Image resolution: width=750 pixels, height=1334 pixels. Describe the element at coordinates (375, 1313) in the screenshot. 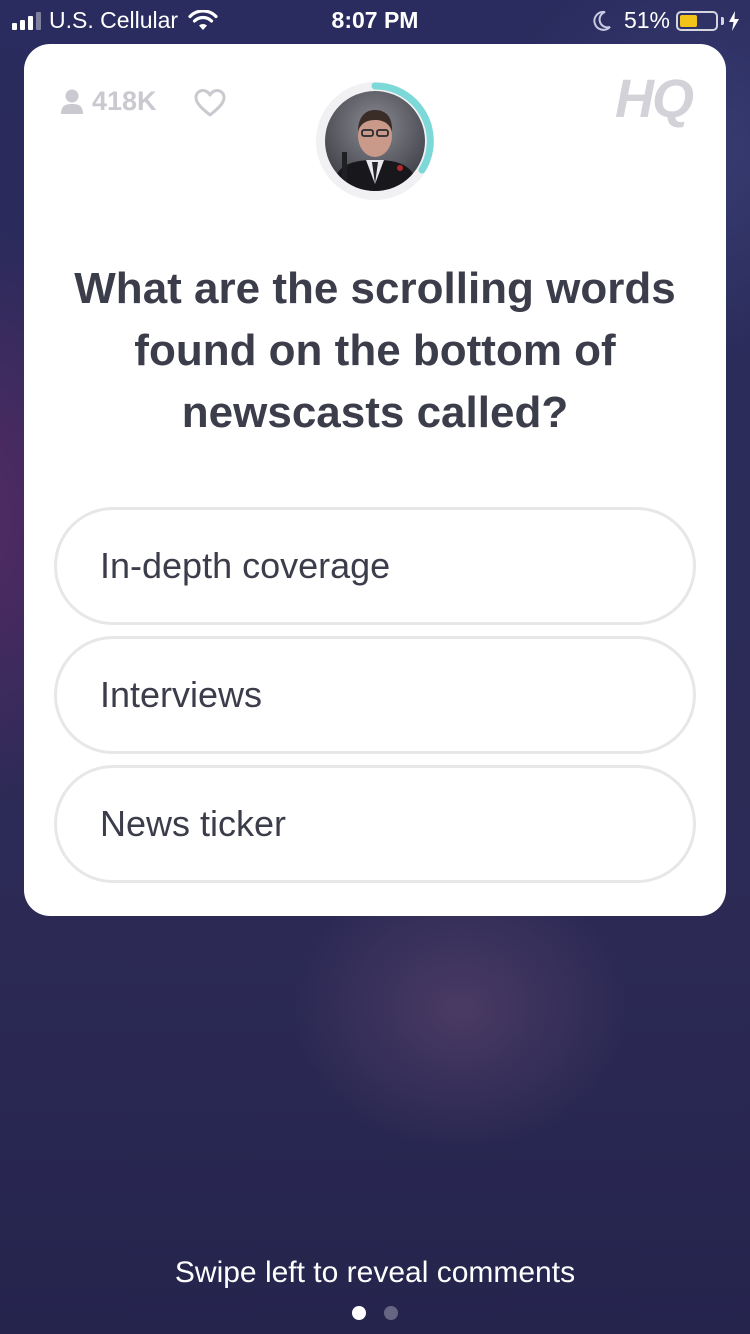

I see `page-indicator` at that location.